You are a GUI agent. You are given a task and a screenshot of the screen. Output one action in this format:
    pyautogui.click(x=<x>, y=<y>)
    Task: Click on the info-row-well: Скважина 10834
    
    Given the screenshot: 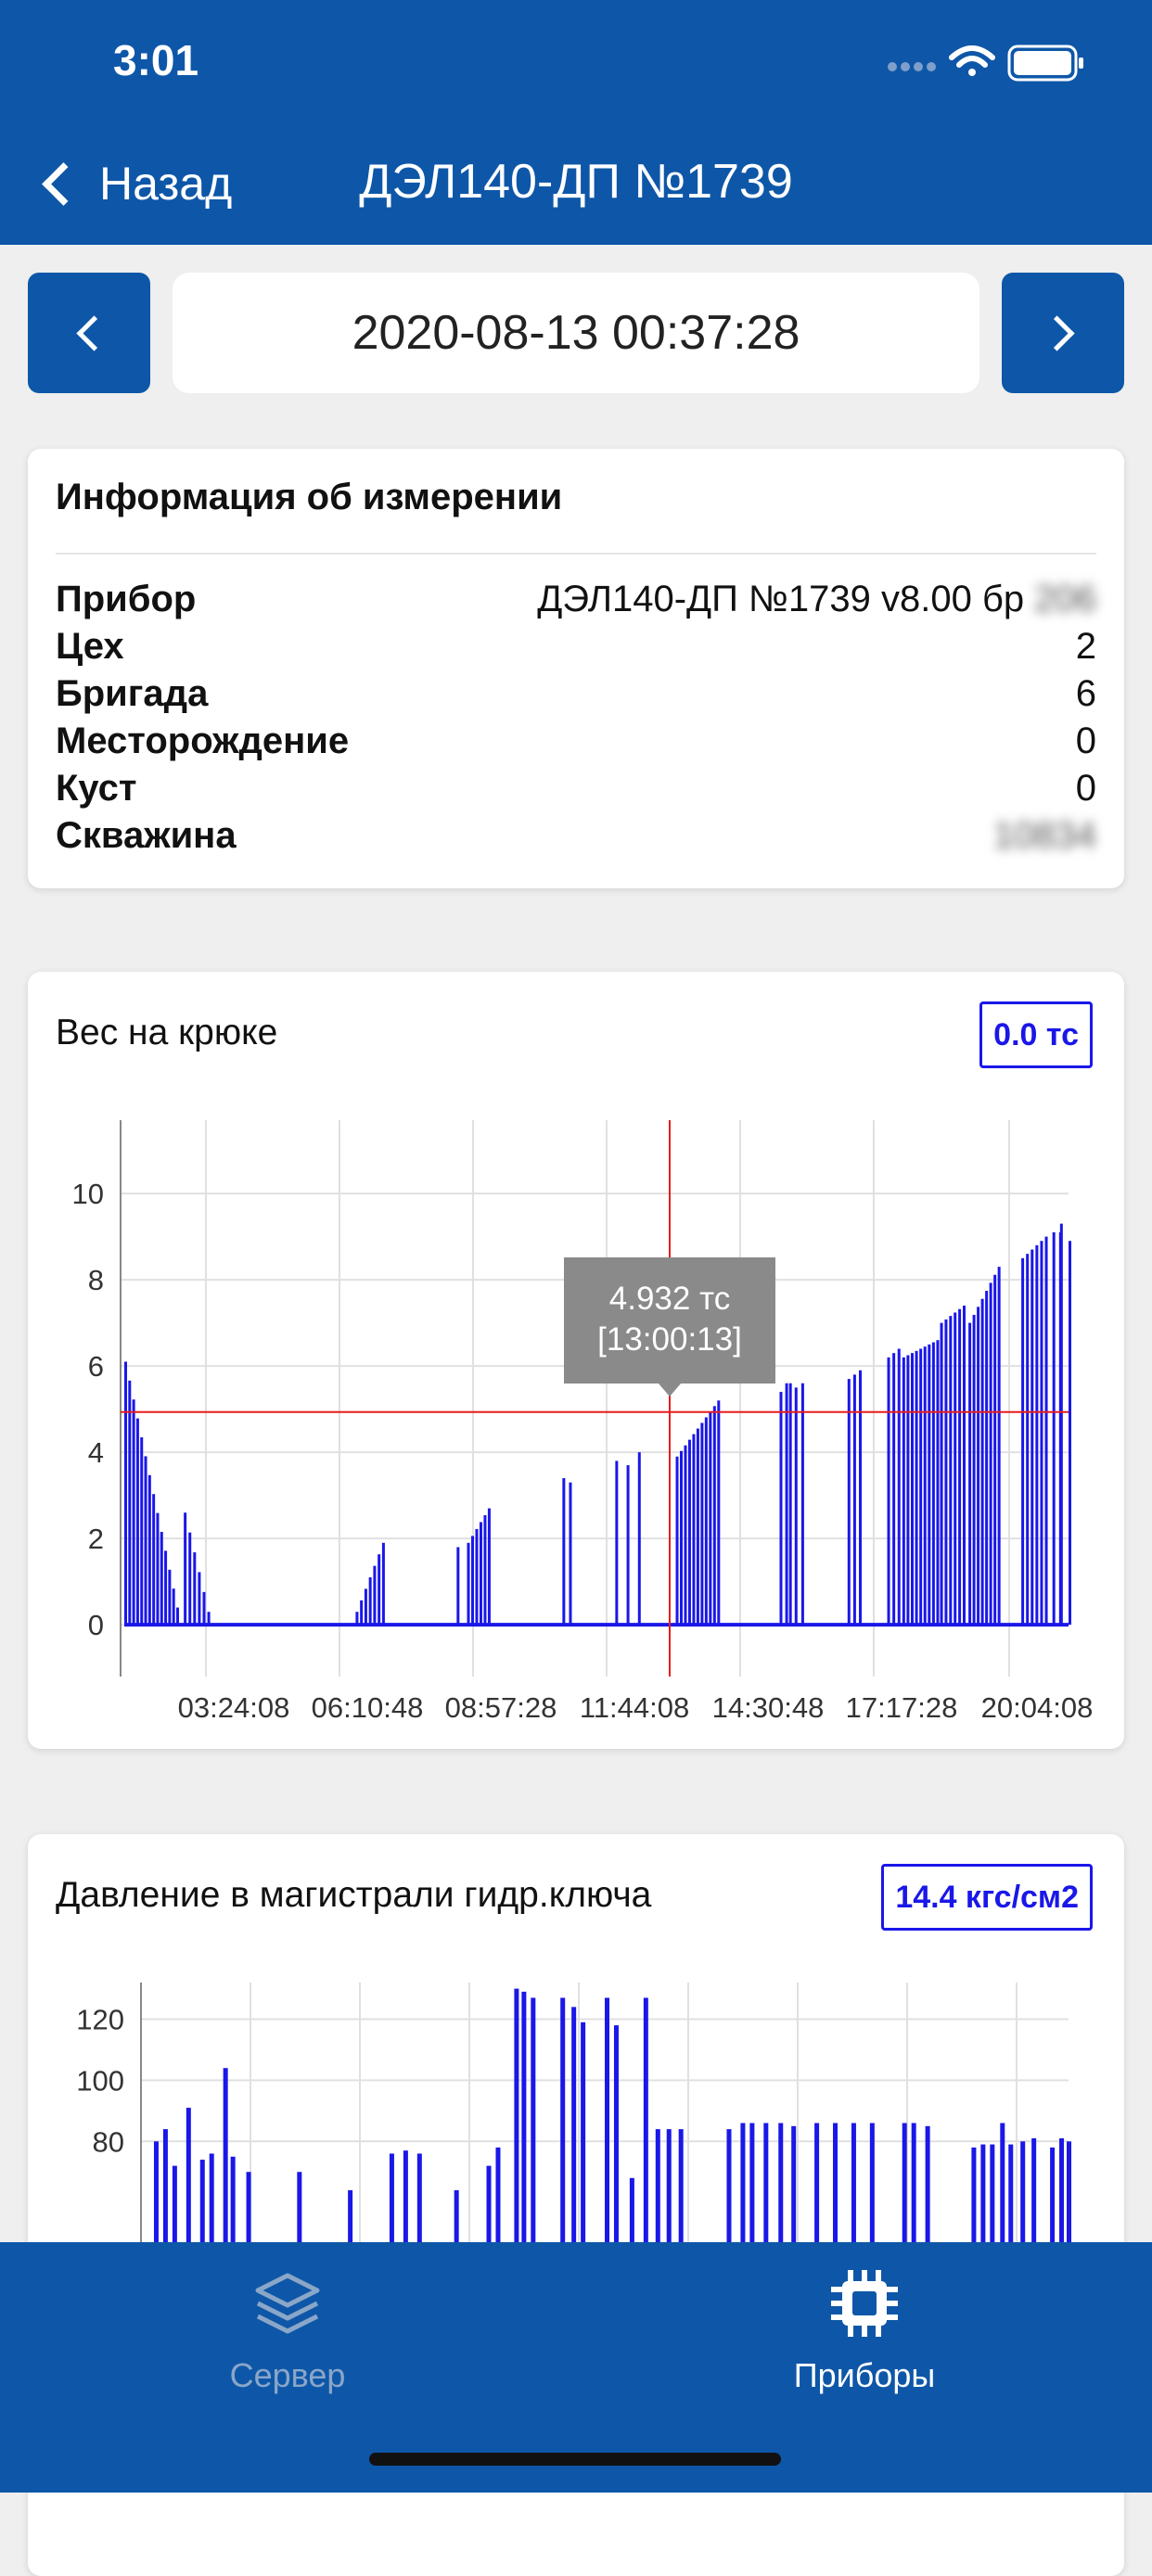 What is the action you would take?
    pyautogui.click(x=576, y=839)
    